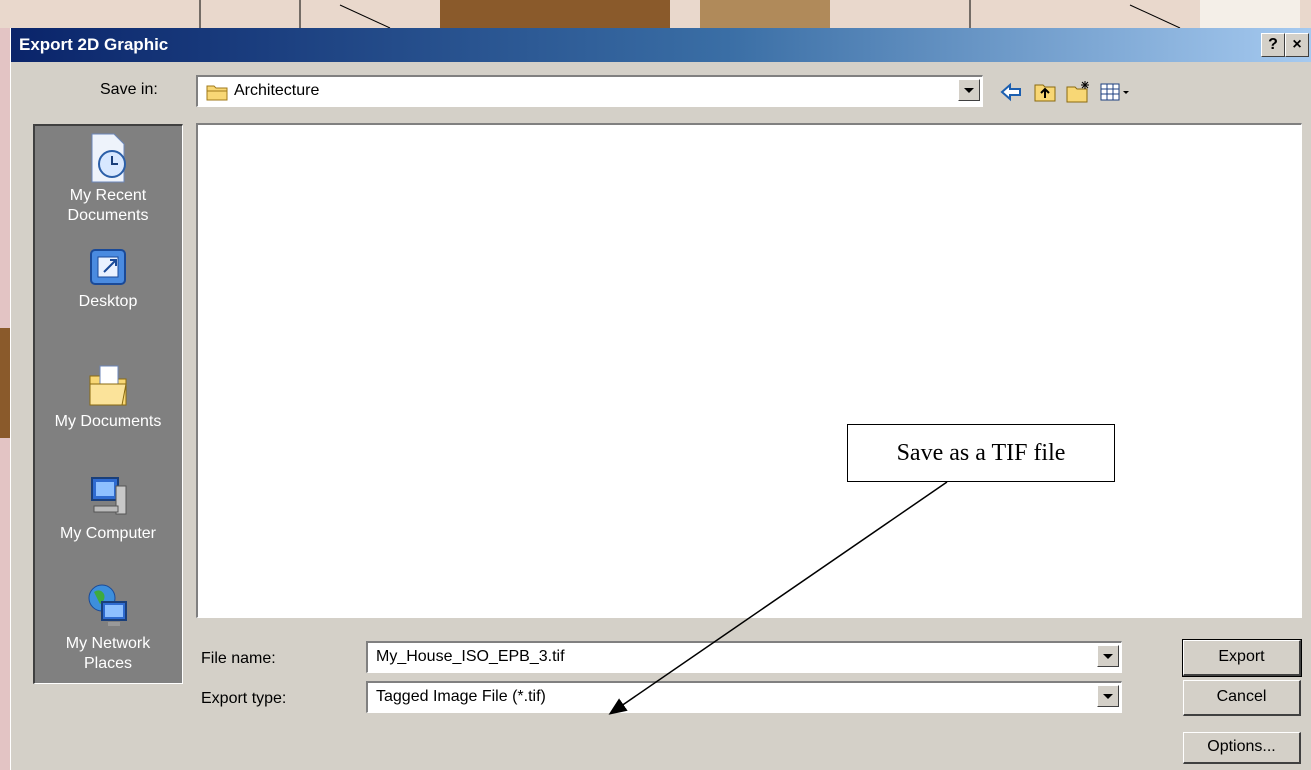  I want to click on dialog-title: Export 2D Graphic, so click(94, 44).